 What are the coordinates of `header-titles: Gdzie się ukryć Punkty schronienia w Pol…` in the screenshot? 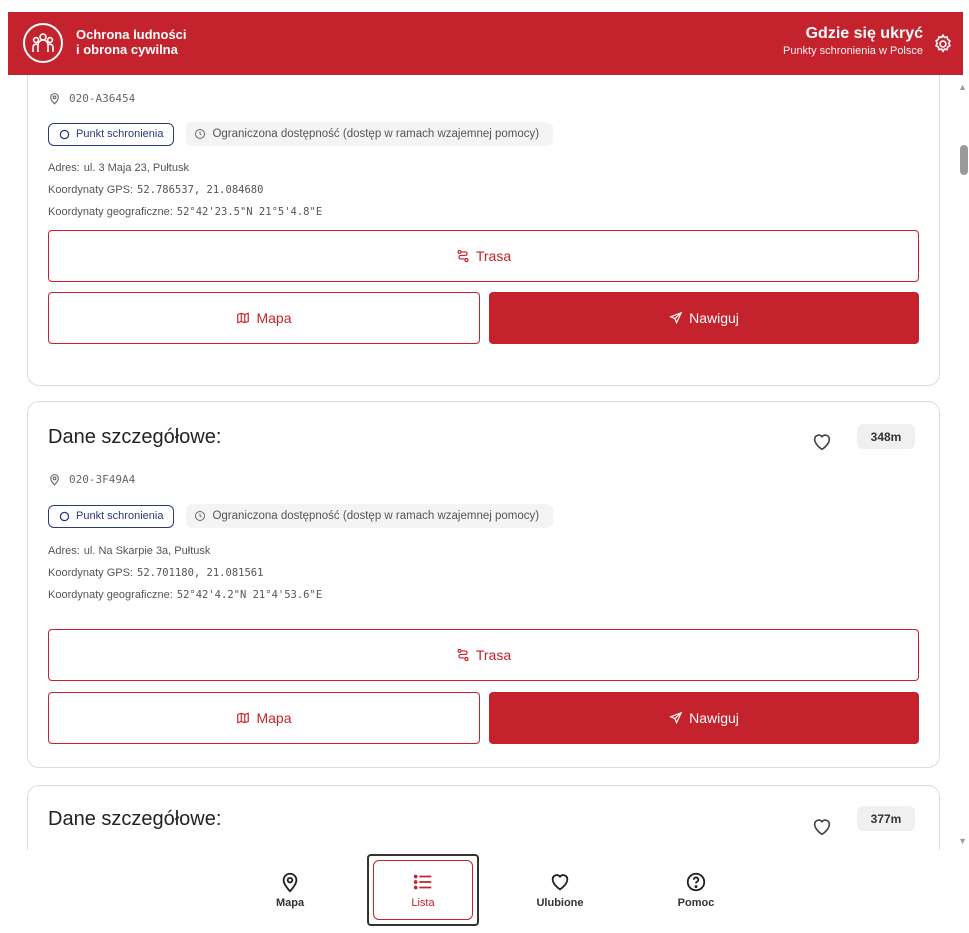 It's located at (853, 41).